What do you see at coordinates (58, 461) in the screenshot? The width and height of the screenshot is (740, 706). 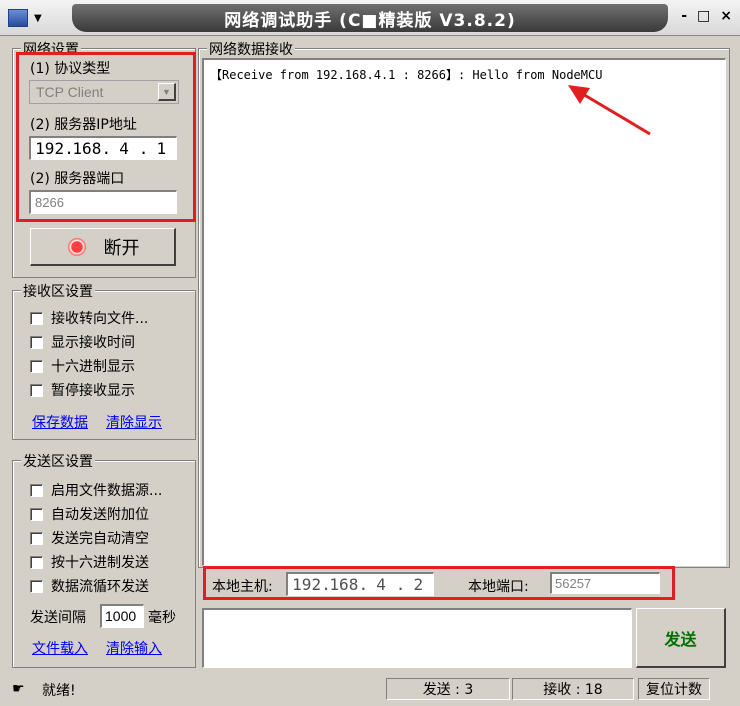 I see `send-settings-title: 发送区设置` at bounding box center [58, 461].